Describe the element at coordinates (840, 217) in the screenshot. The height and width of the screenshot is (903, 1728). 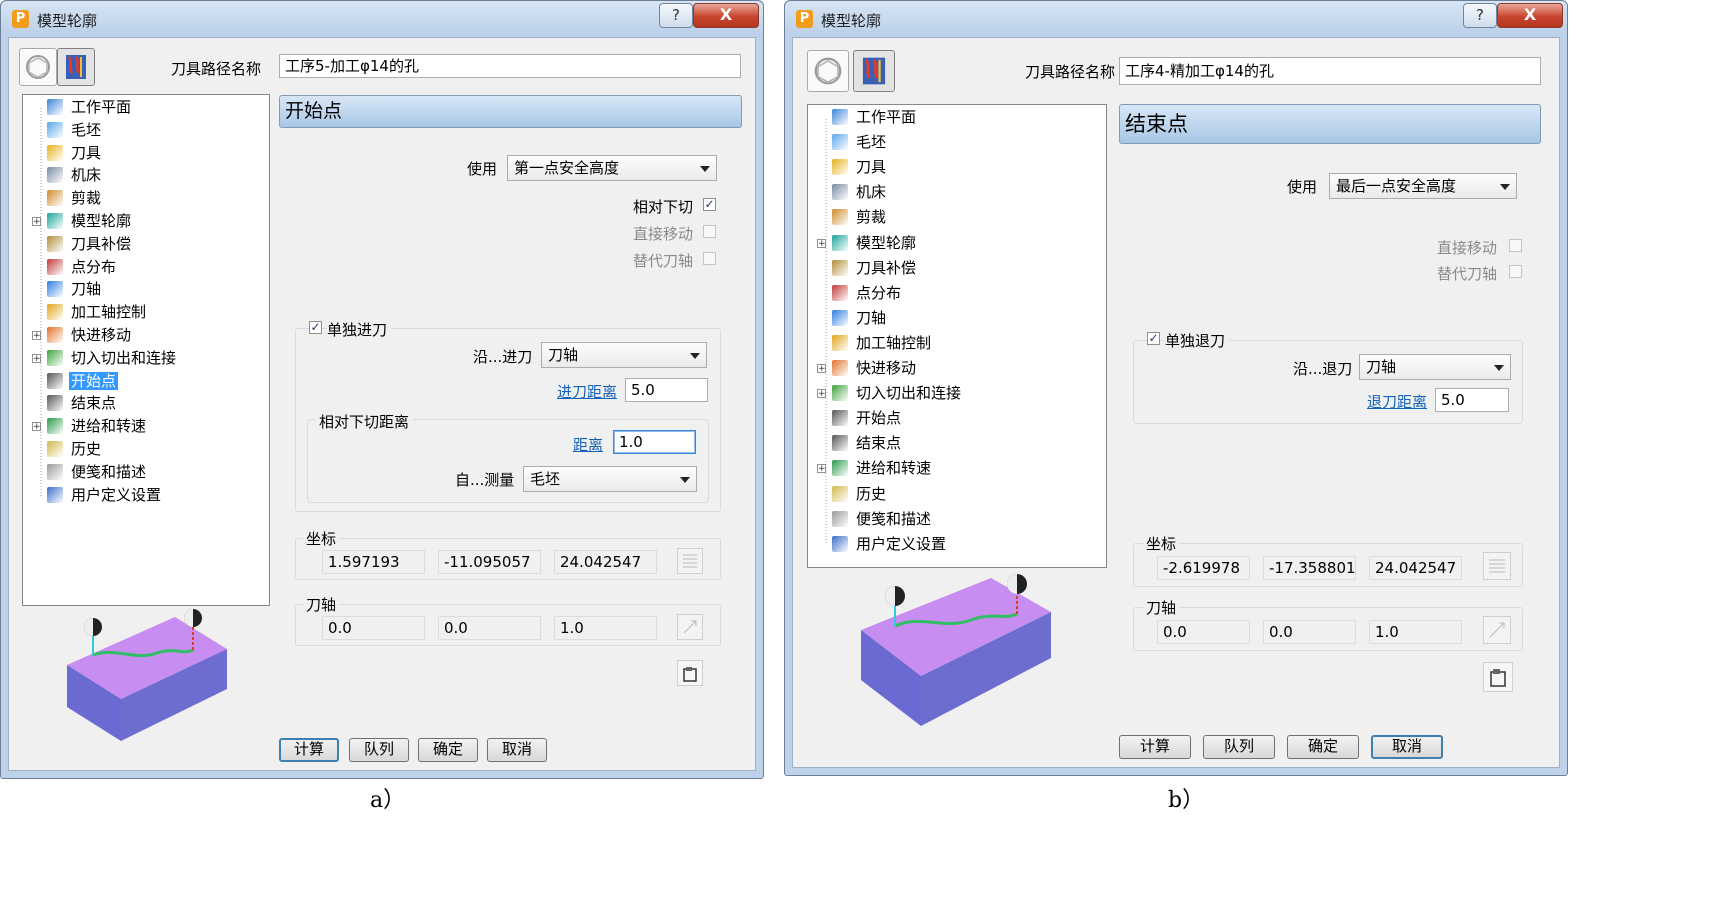
I see `boundary-icon` at that location.